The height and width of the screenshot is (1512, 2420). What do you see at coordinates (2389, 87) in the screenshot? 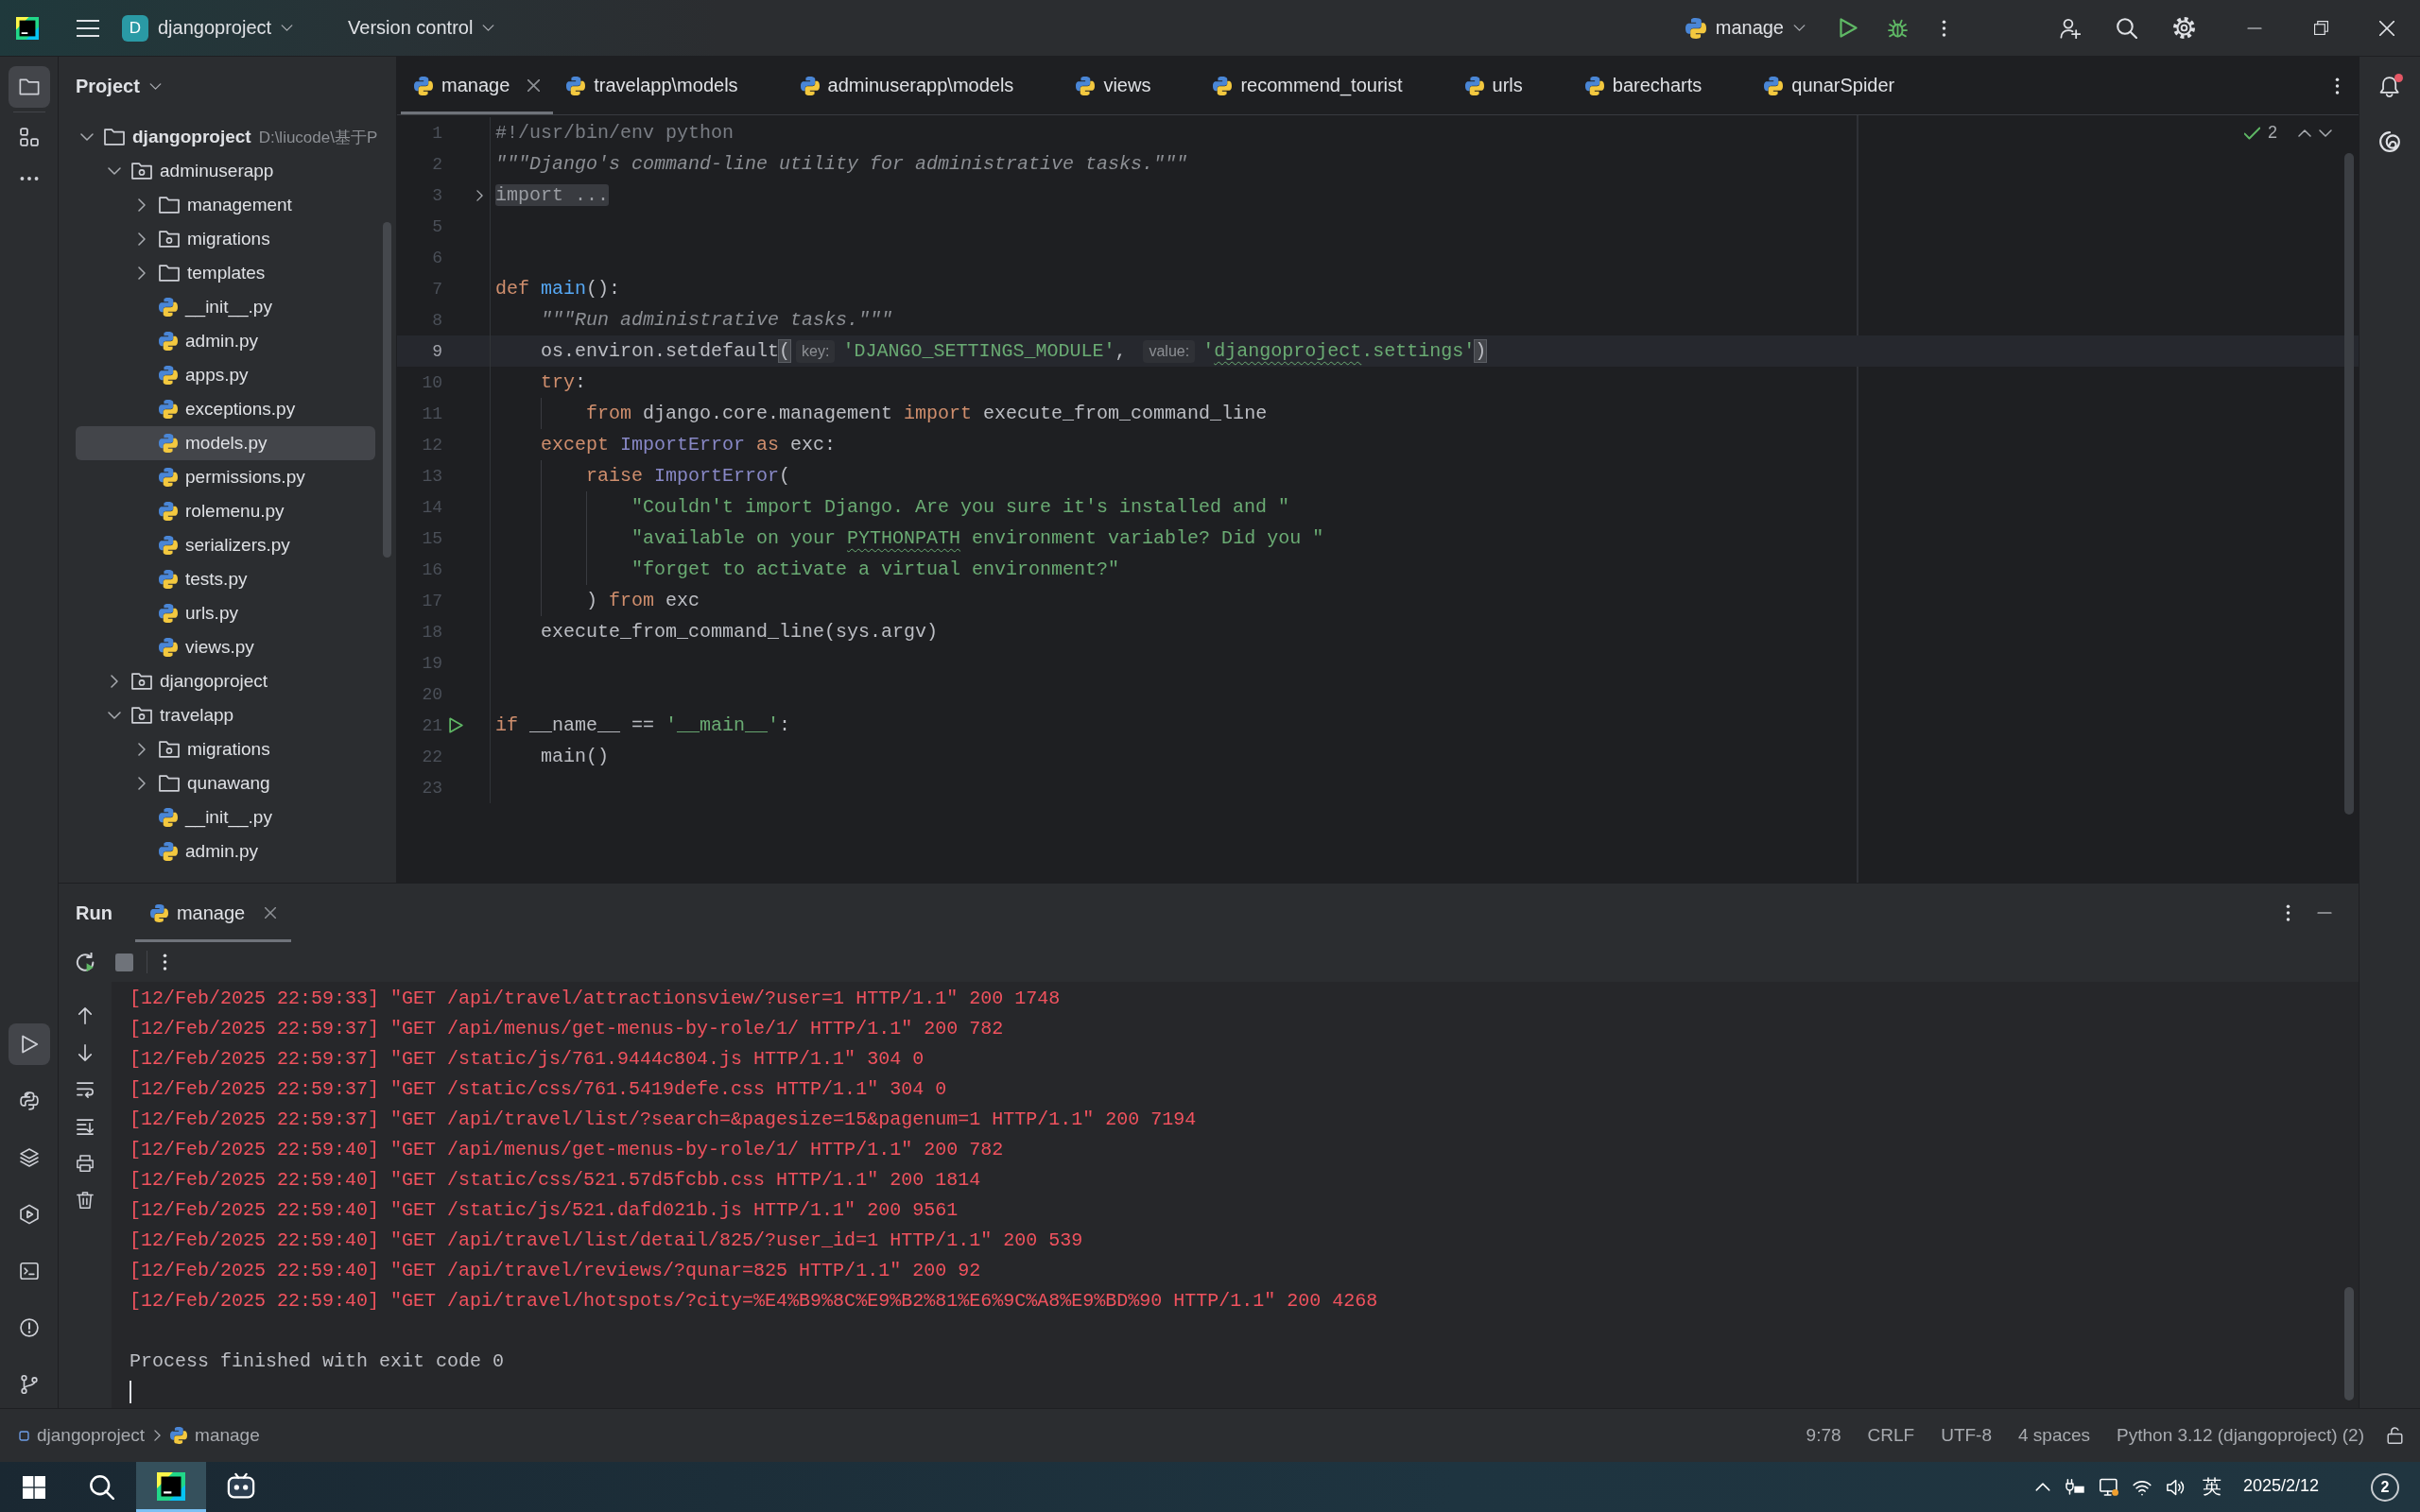
I see `bell-icon` at bounding box center [2389, 87].